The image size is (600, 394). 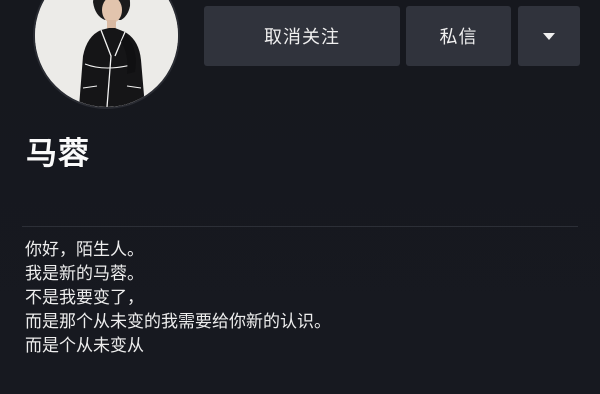 What do you see at coordinates (178, 322) in the screenshot?
I see `bio-line: 而是那个从未变的我需要给你新的认识。` at bounding box center [178, 322].